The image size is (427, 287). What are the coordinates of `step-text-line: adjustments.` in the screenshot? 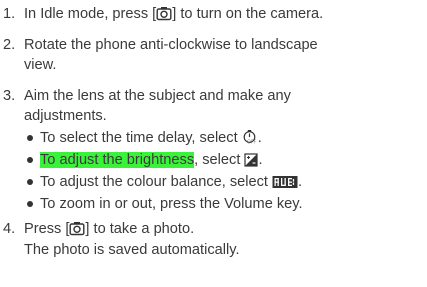 It's located at (65, 116).